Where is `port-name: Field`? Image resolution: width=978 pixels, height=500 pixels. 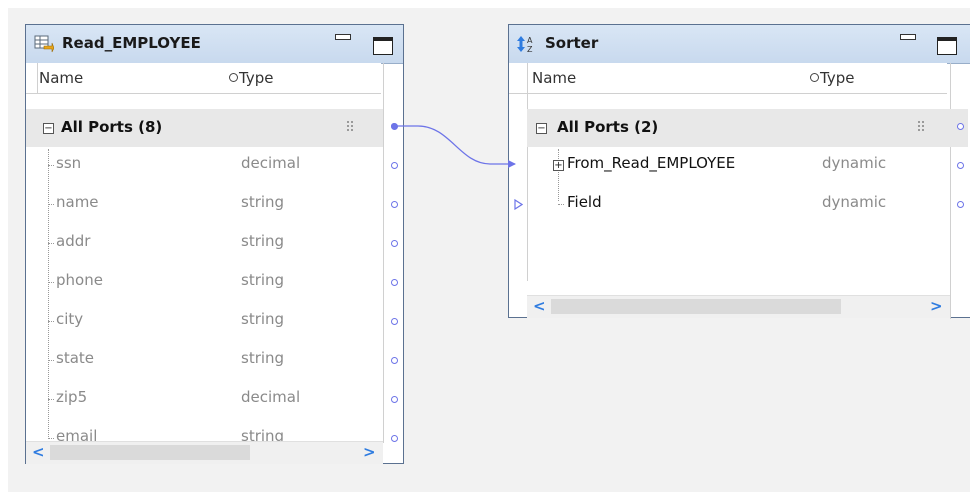
port-name: Field is located at coordinates (584, 202).